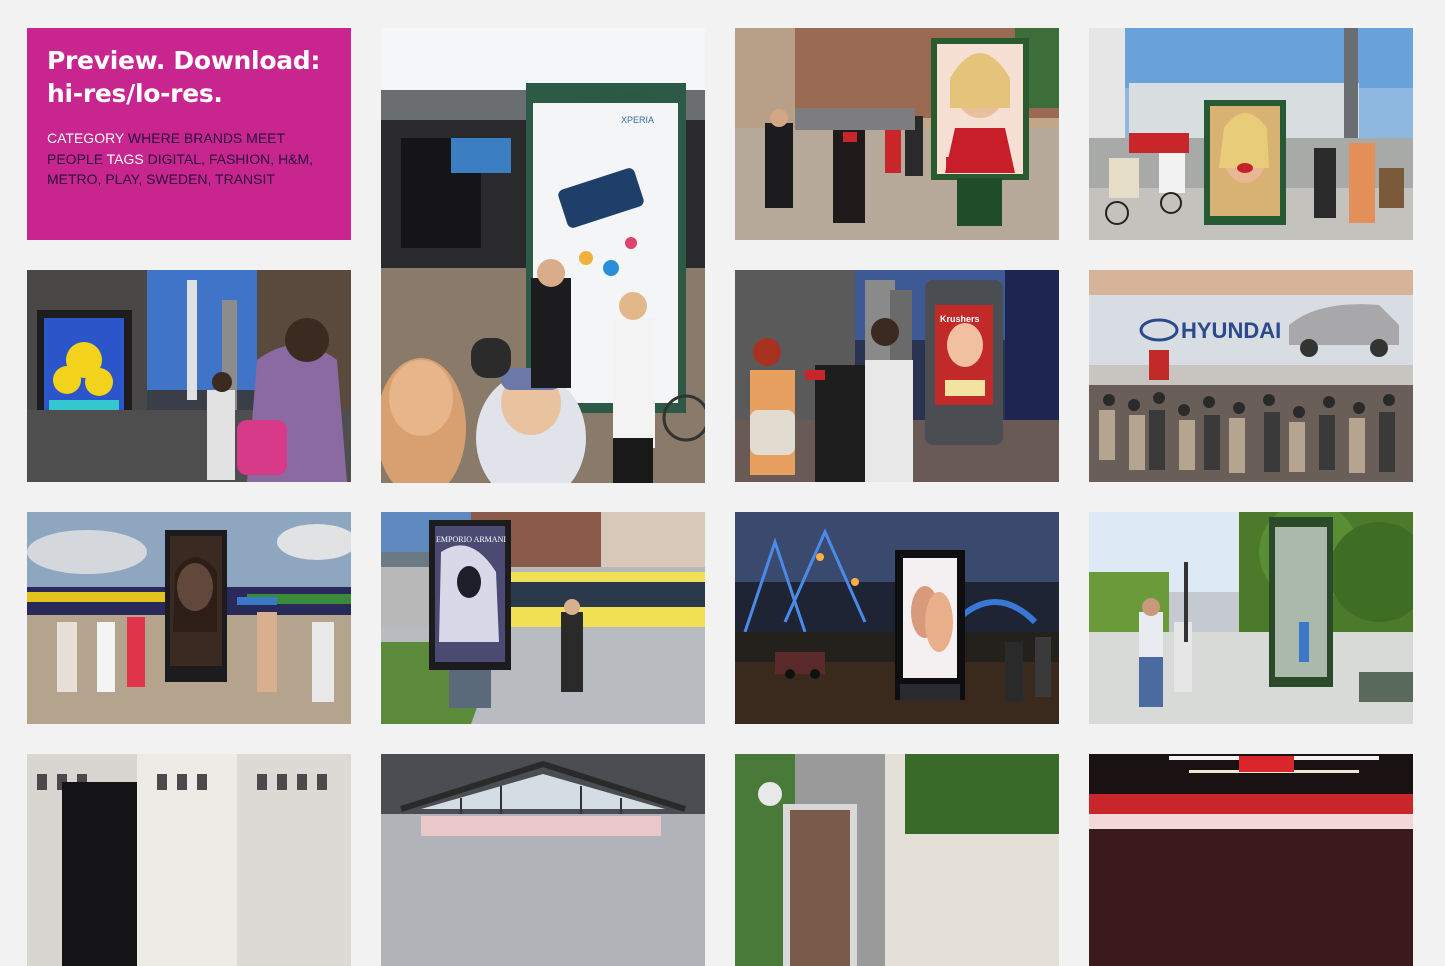  I want to click on photo-kiosk-poster: Krushers, so click(897, 376).